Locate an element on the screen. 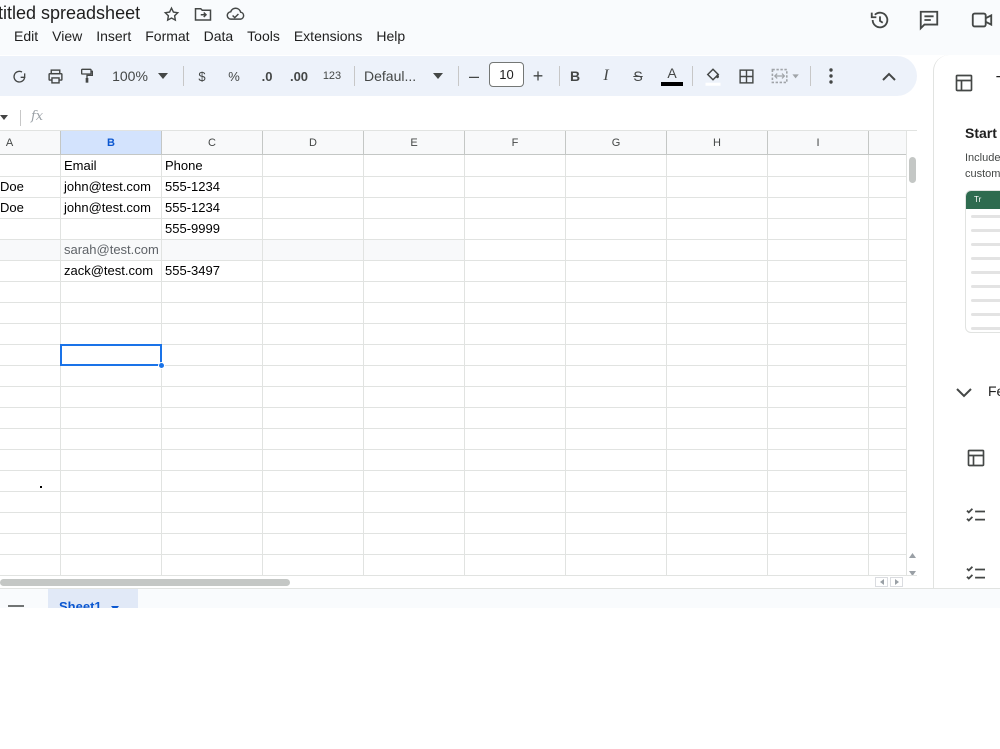  fill-handle is located at coordinates (161, 365).